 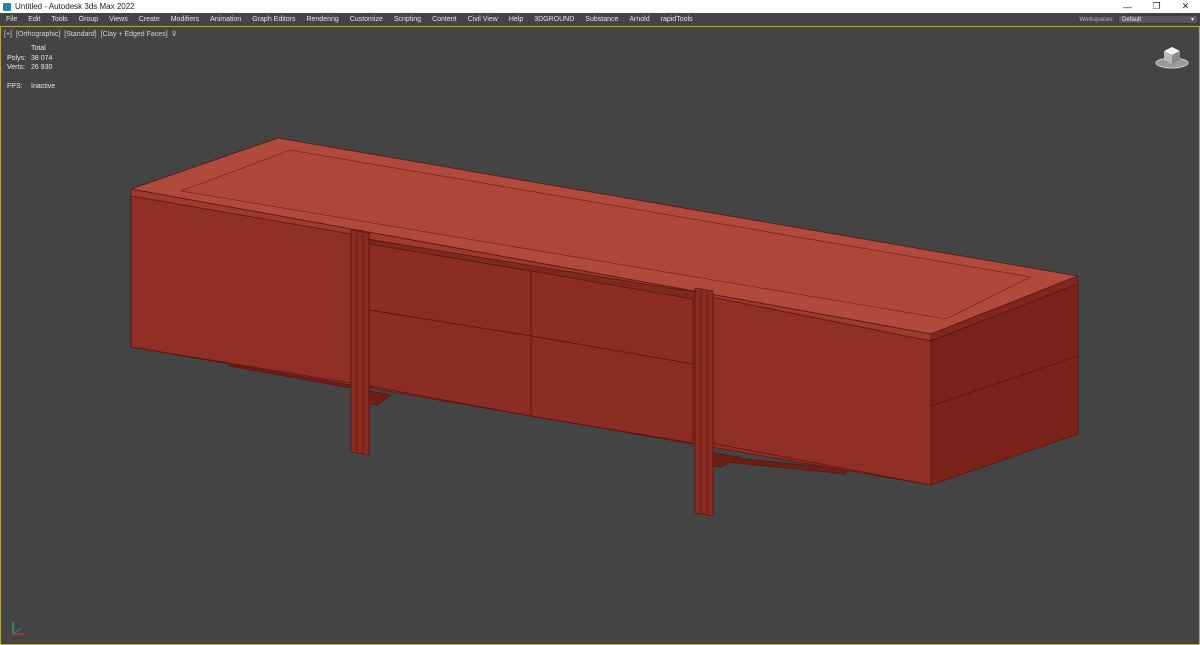 I want to click on menu-views: Views, so click(x=118, y=19).